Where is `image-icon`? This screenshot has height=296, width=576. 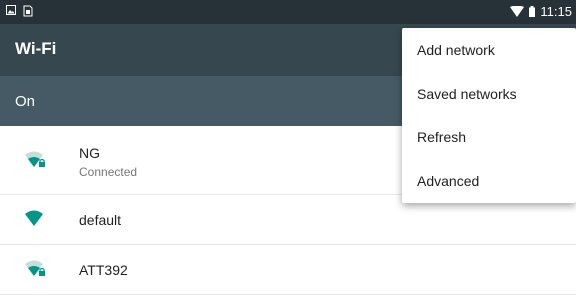
image-icon is located at coordinates (11, 10).